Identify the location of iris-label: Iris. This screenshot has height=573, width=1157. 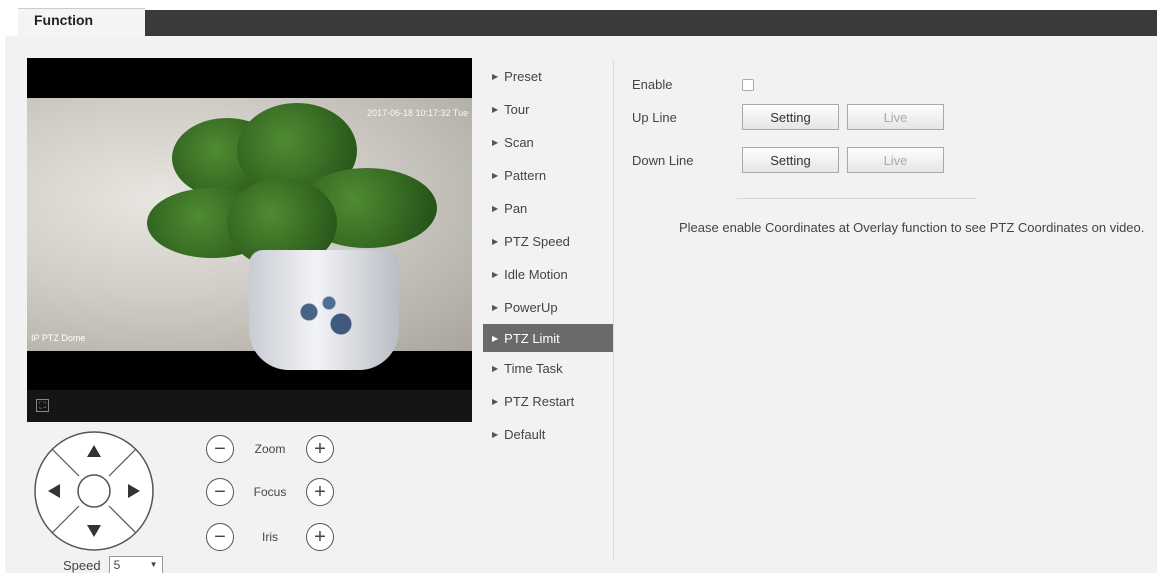
(270, 537).